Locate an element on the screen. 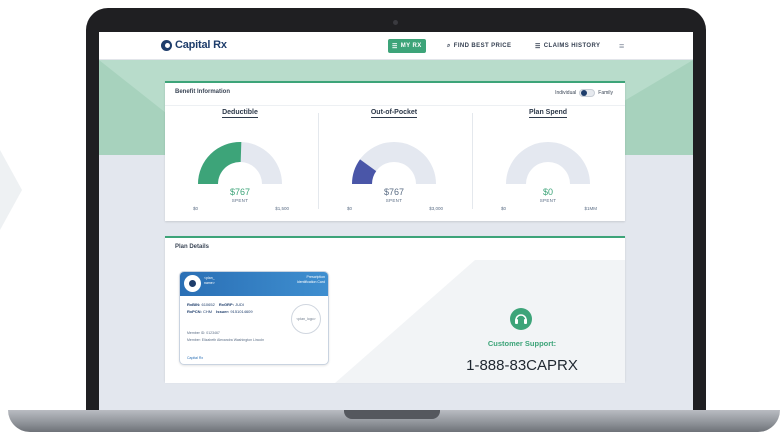 The width and height of the screenshot is (784, 445). gauge-max: $1MM is located at coordinates (590, 208).